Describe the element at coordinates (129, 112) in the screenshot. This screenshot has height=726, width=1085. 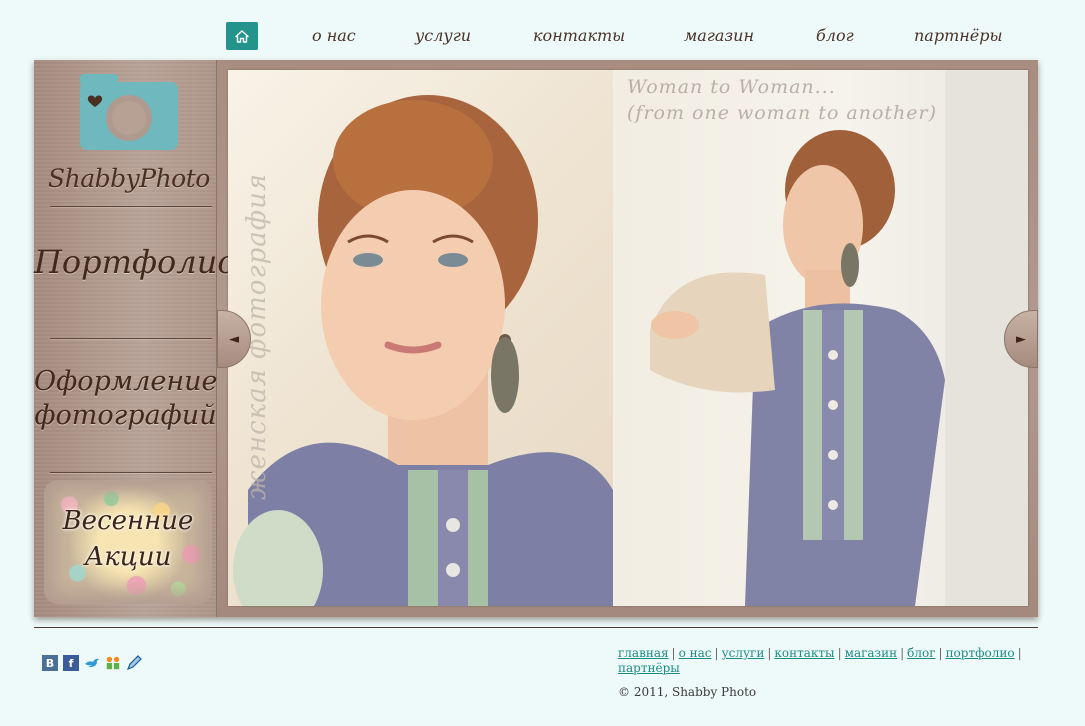
I see `camera-heart-icon` at that location.